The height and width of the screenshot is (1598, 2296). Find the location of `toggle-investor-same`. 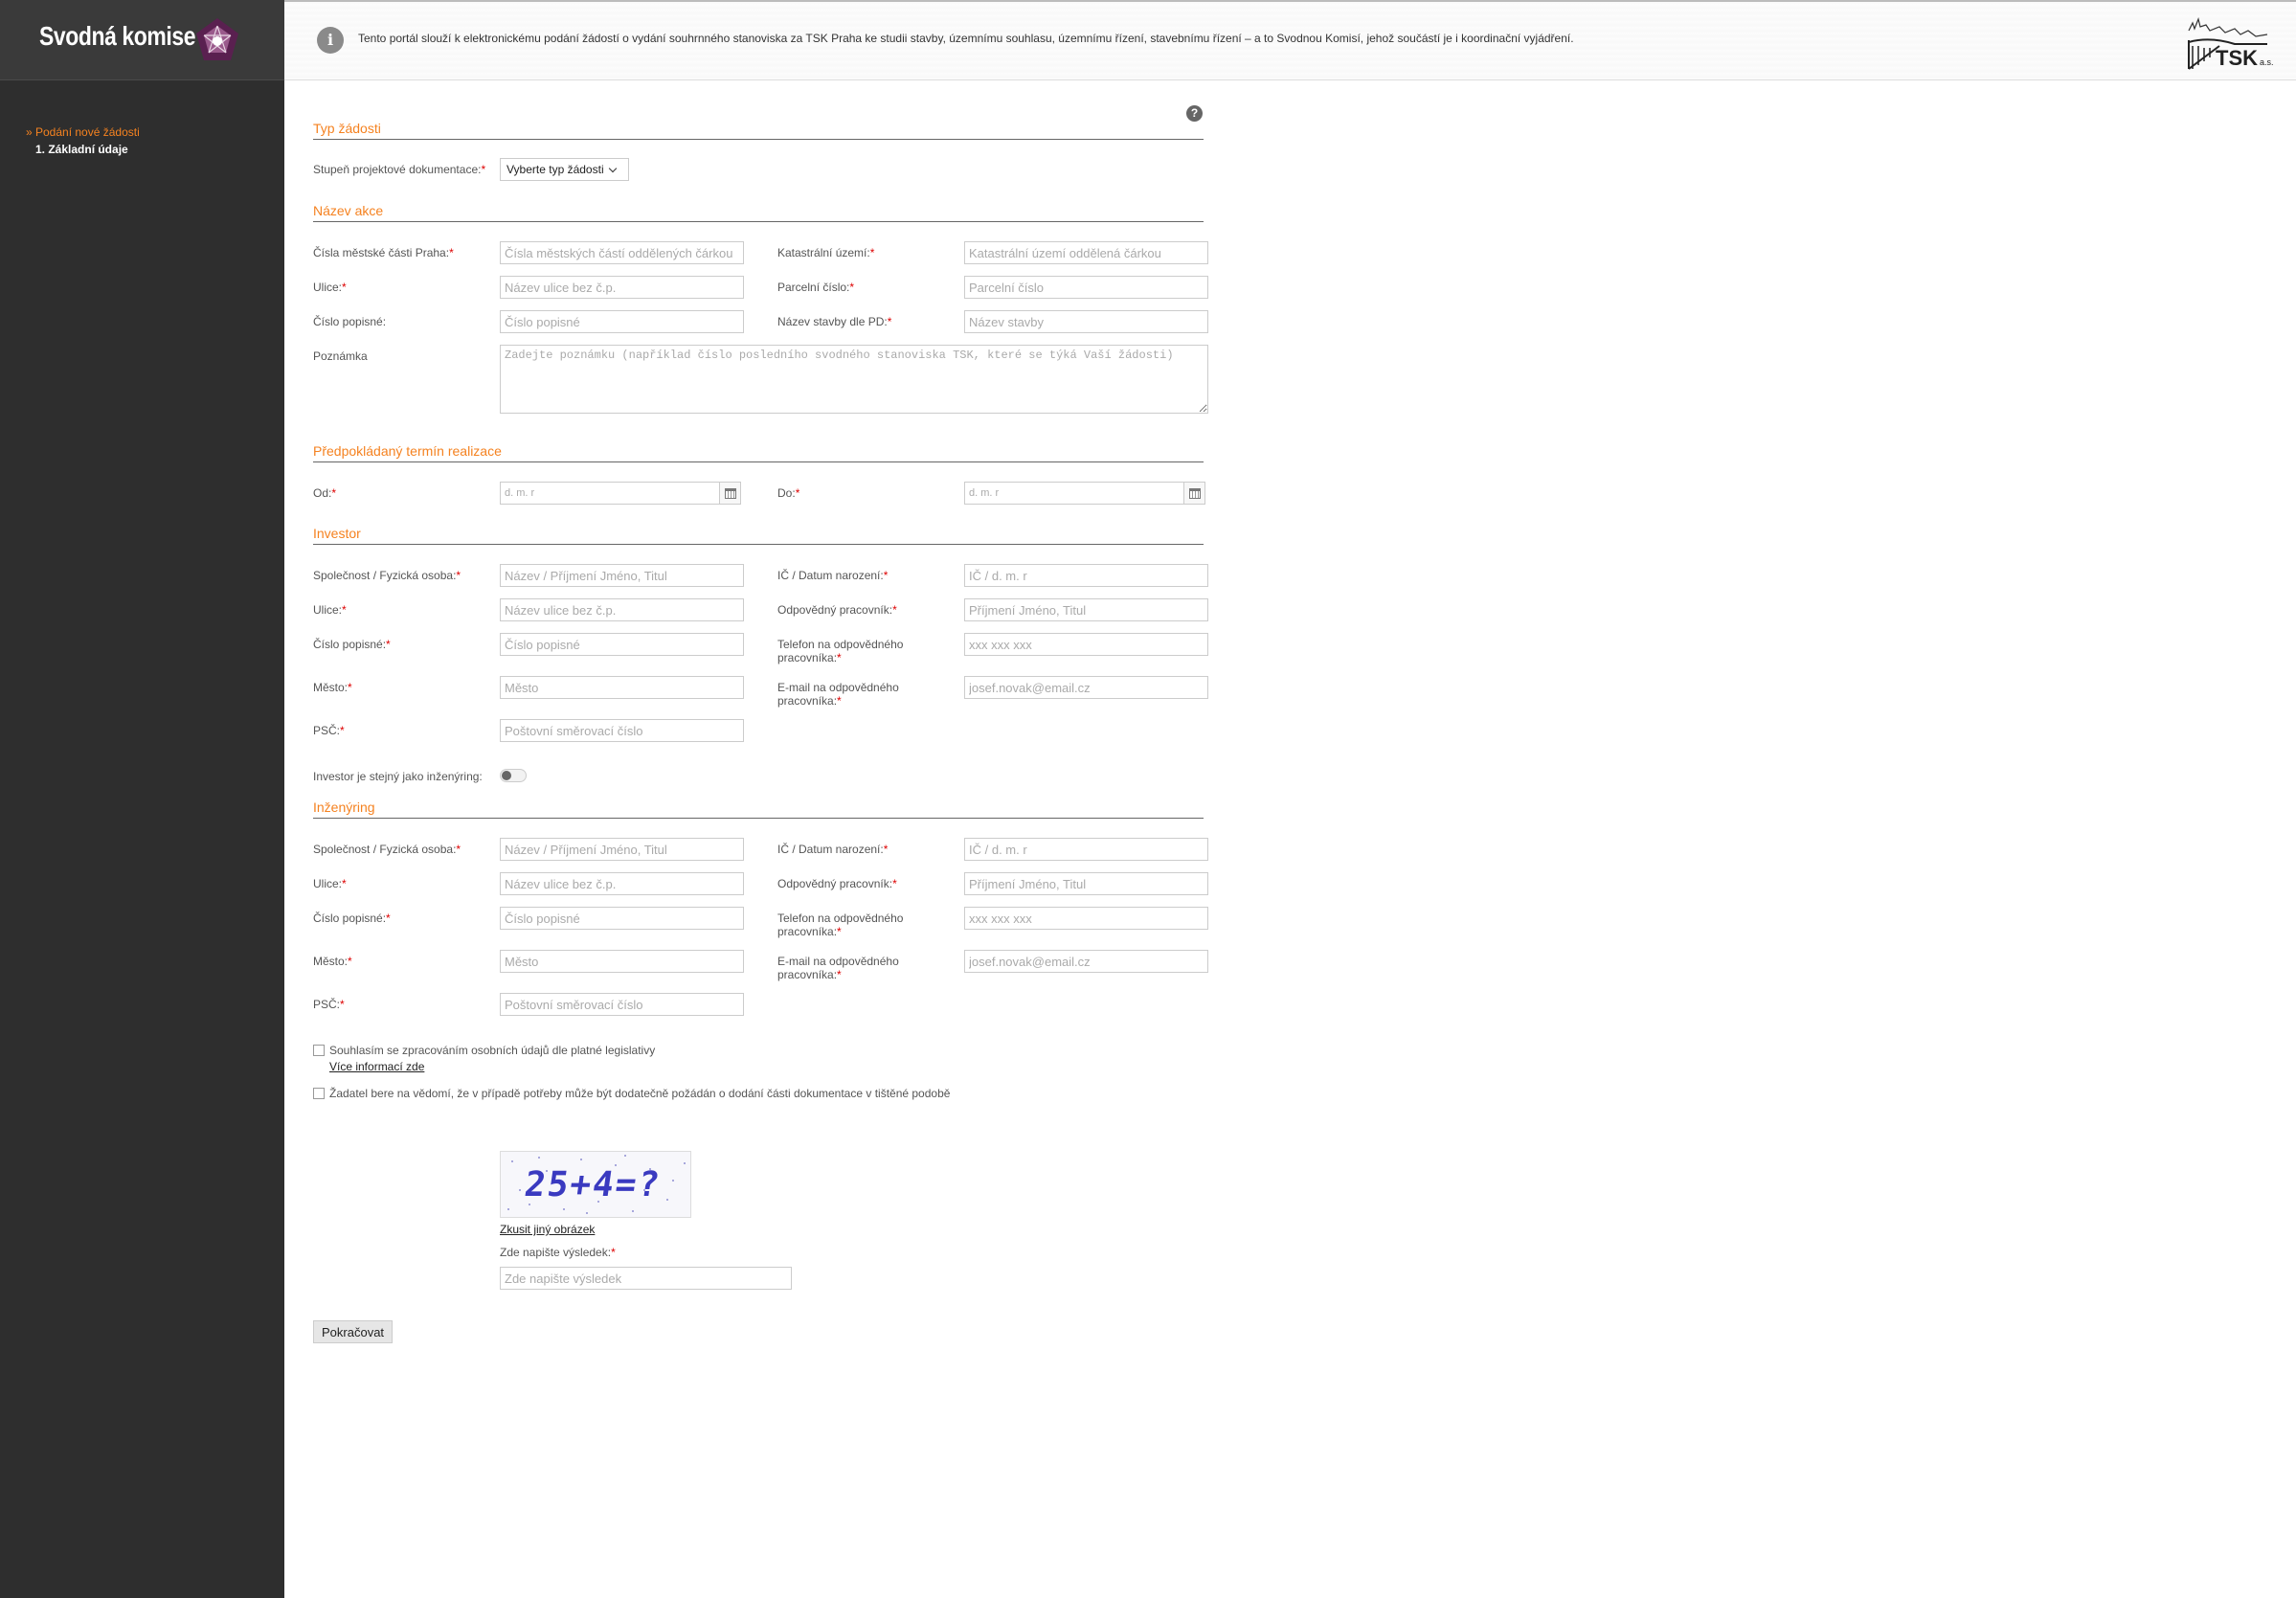

toggle-investor-same is located at coordinates (513, 776).